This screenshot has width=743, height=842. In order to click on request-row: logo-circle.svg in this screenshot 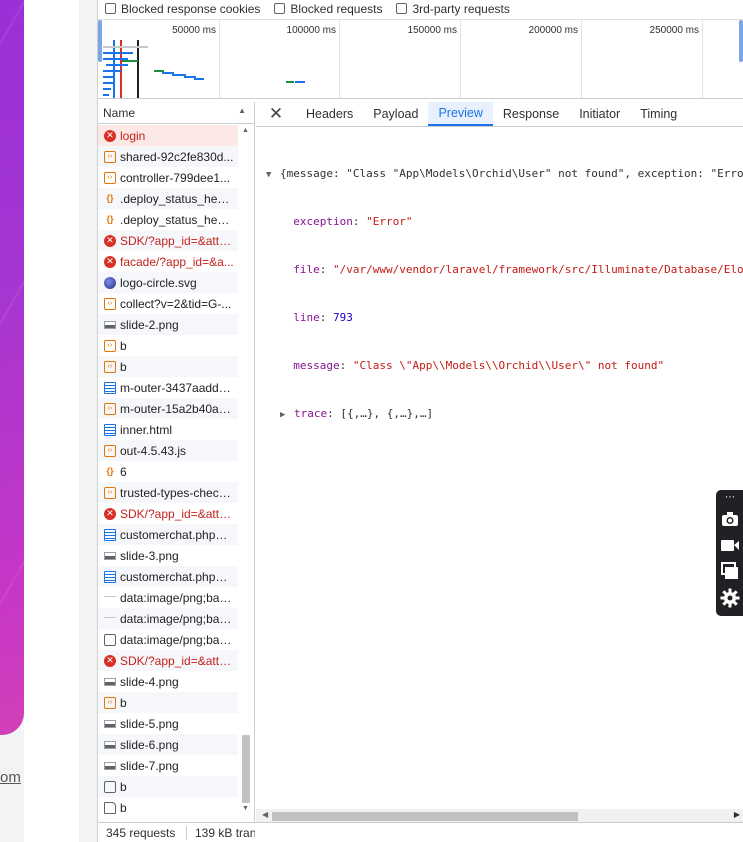, I will do `click(168, 282)`.